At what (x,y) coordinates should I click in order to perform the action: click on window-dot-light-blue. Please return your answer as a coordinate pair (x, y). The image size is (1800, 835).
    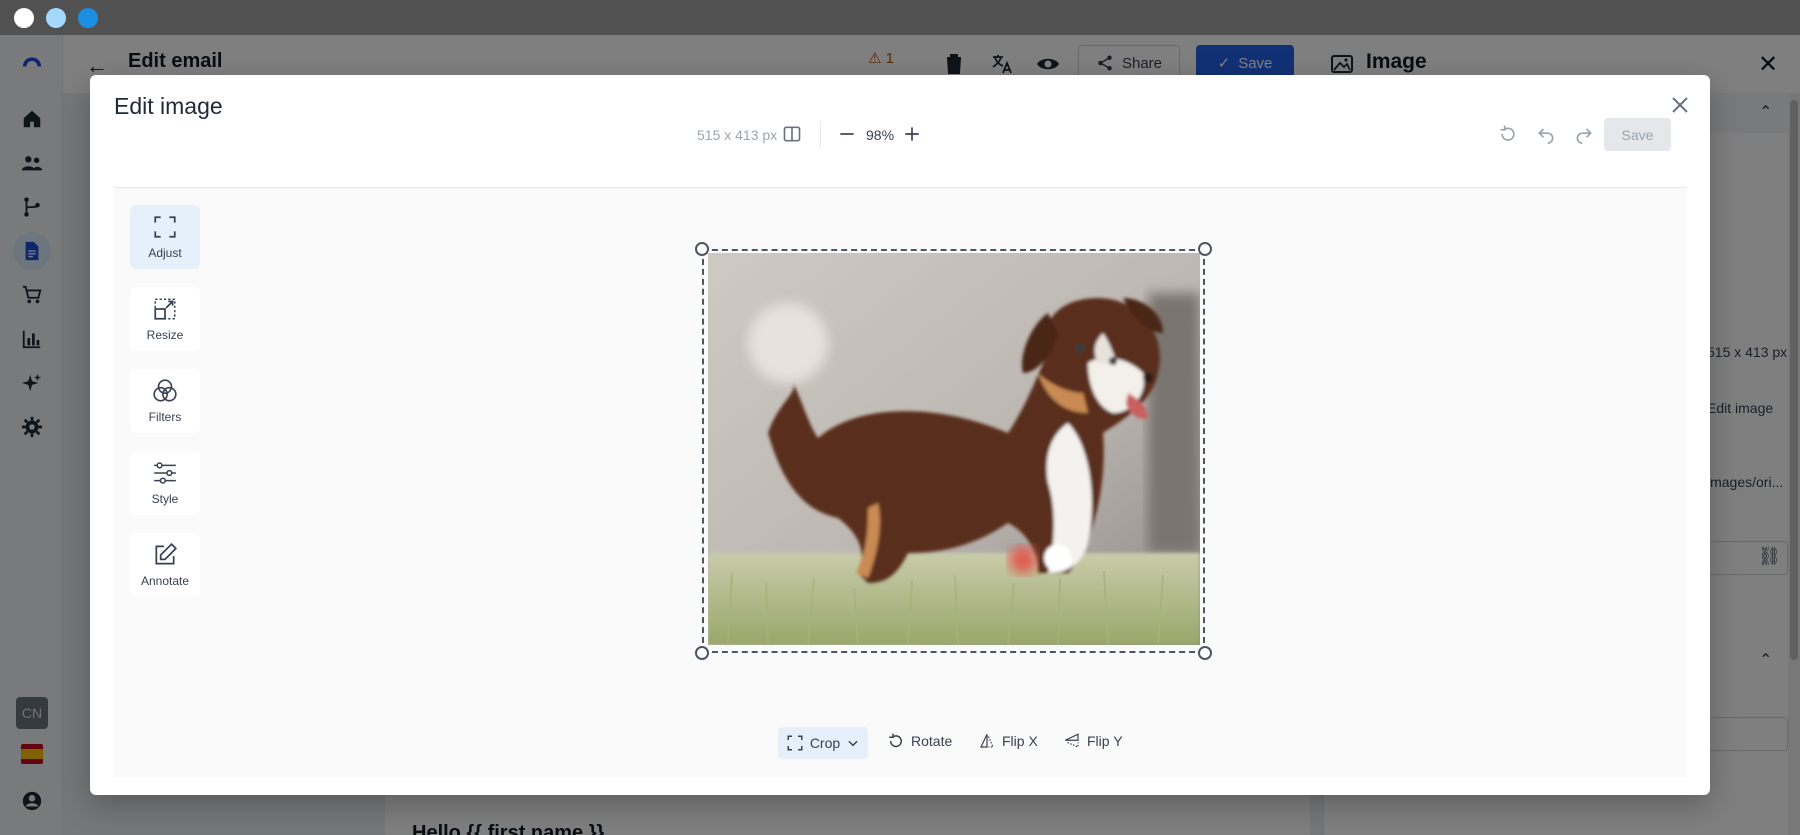
    Looking at the image, I should click on (56, 18).